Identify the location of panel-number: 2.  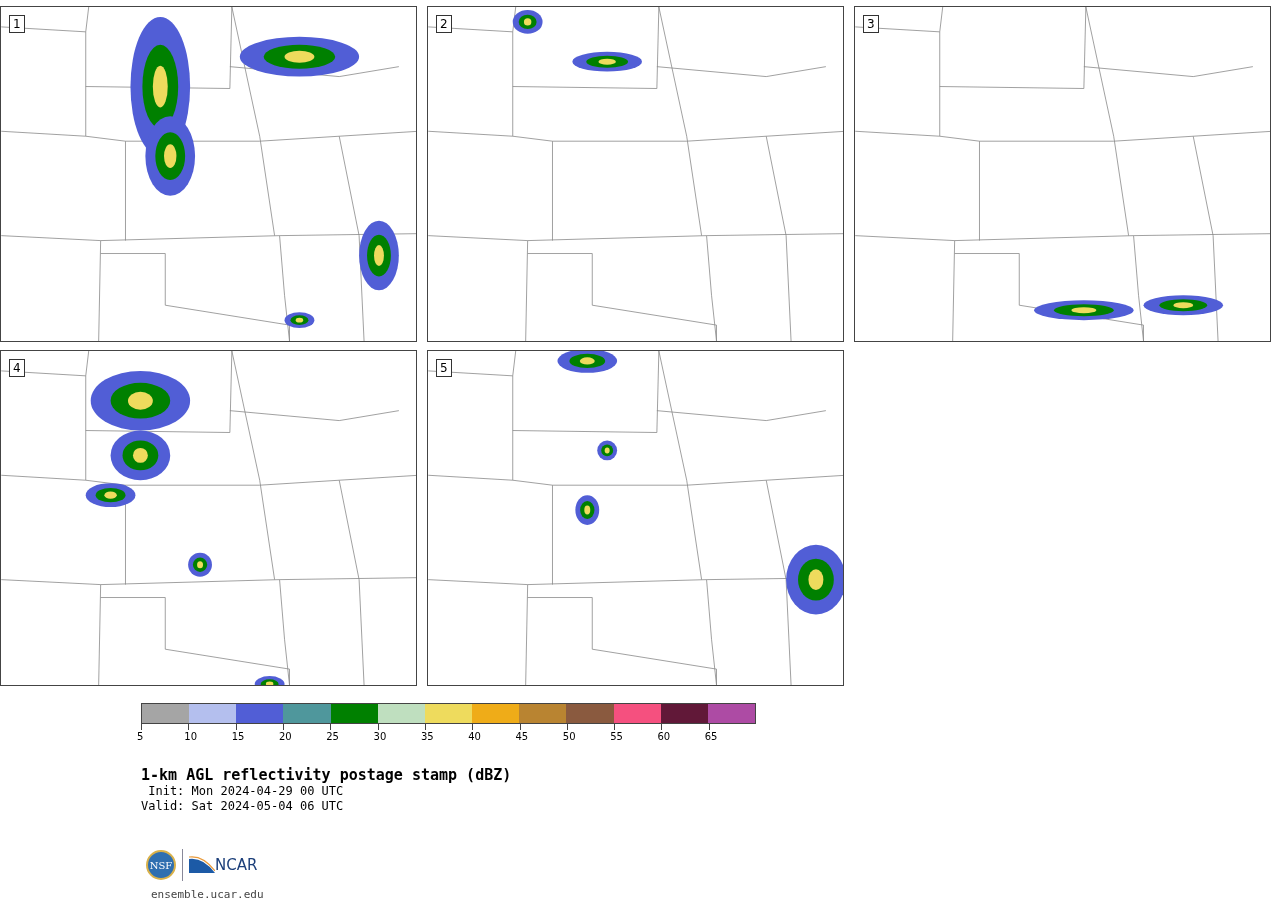
(444, 24).